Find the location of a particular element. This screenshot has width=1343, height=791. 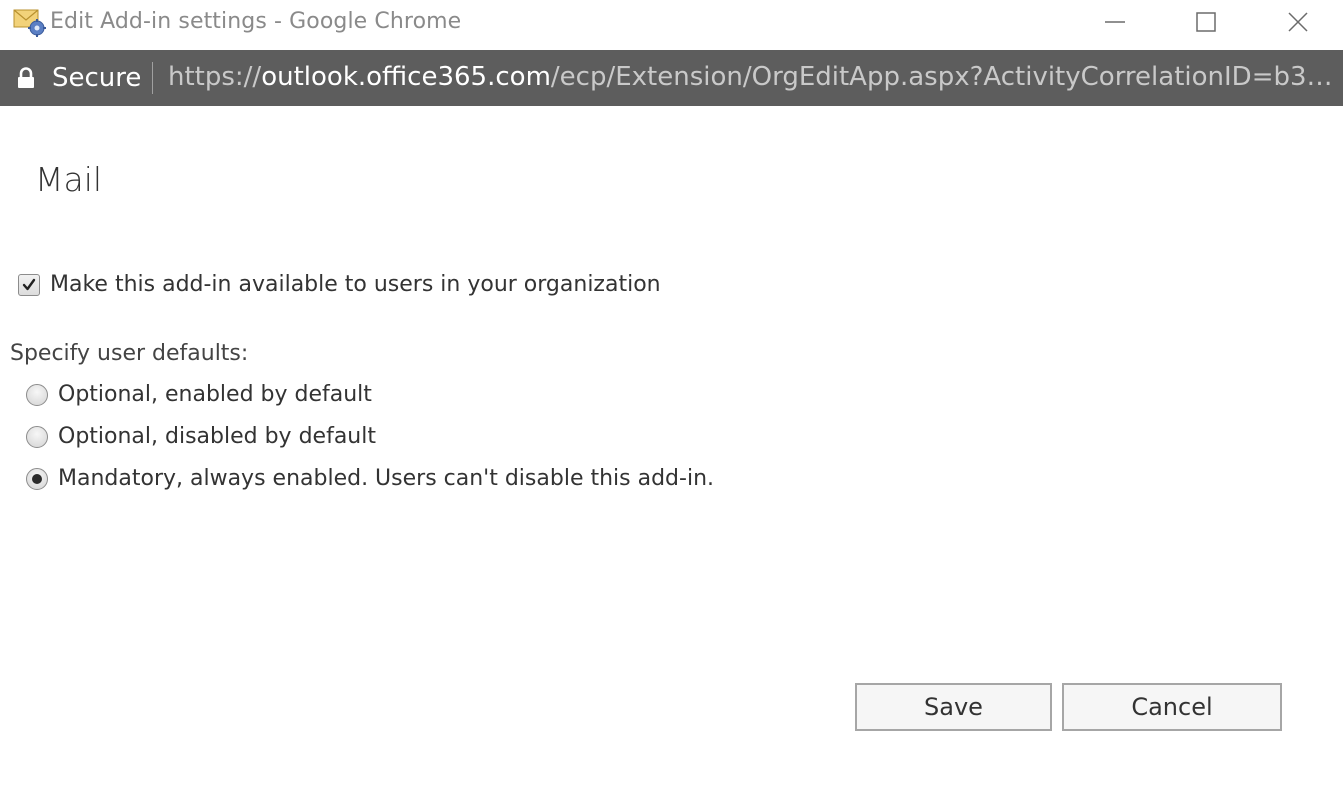

radio-optional-enabled: Optional, enabled by default is located at coordinates (199, 394).